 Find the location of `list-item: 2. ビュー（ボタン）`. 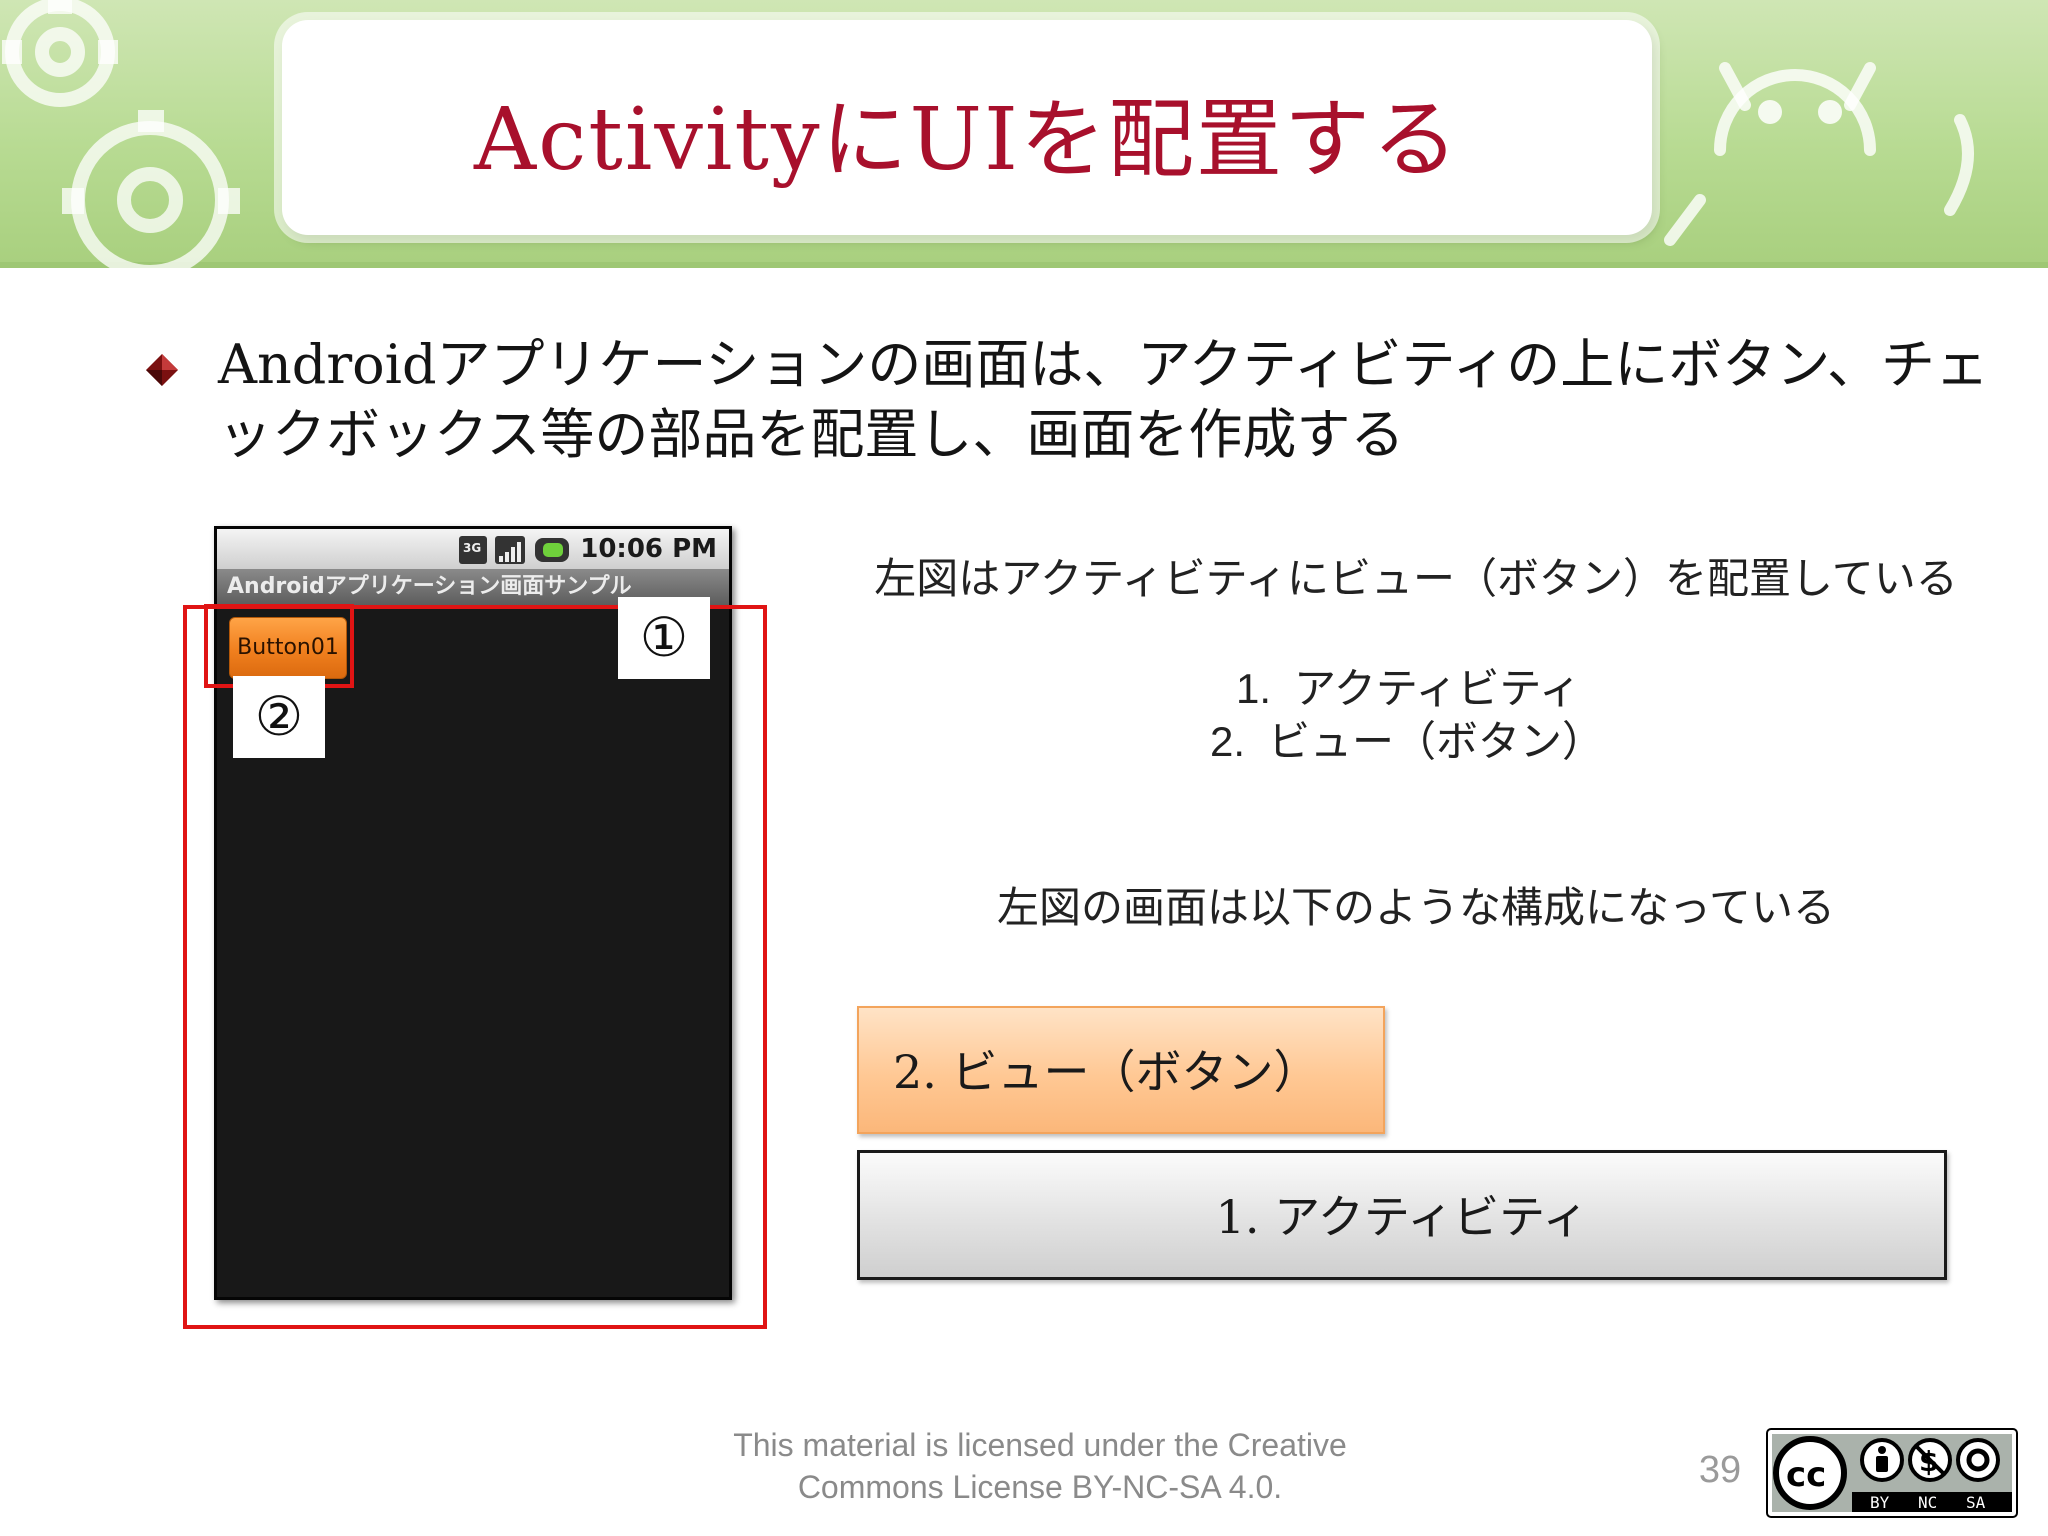

list-item: 2. ビュー（ボタン） is located at coordinates (1473, 741).